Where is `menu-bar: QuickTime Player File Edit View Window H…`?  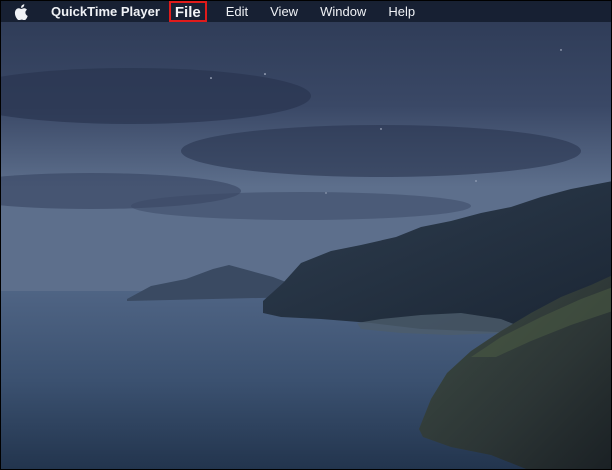
menu-bar: QuickTime Player File Edit View Window H… is located at coordinates (306, 11).